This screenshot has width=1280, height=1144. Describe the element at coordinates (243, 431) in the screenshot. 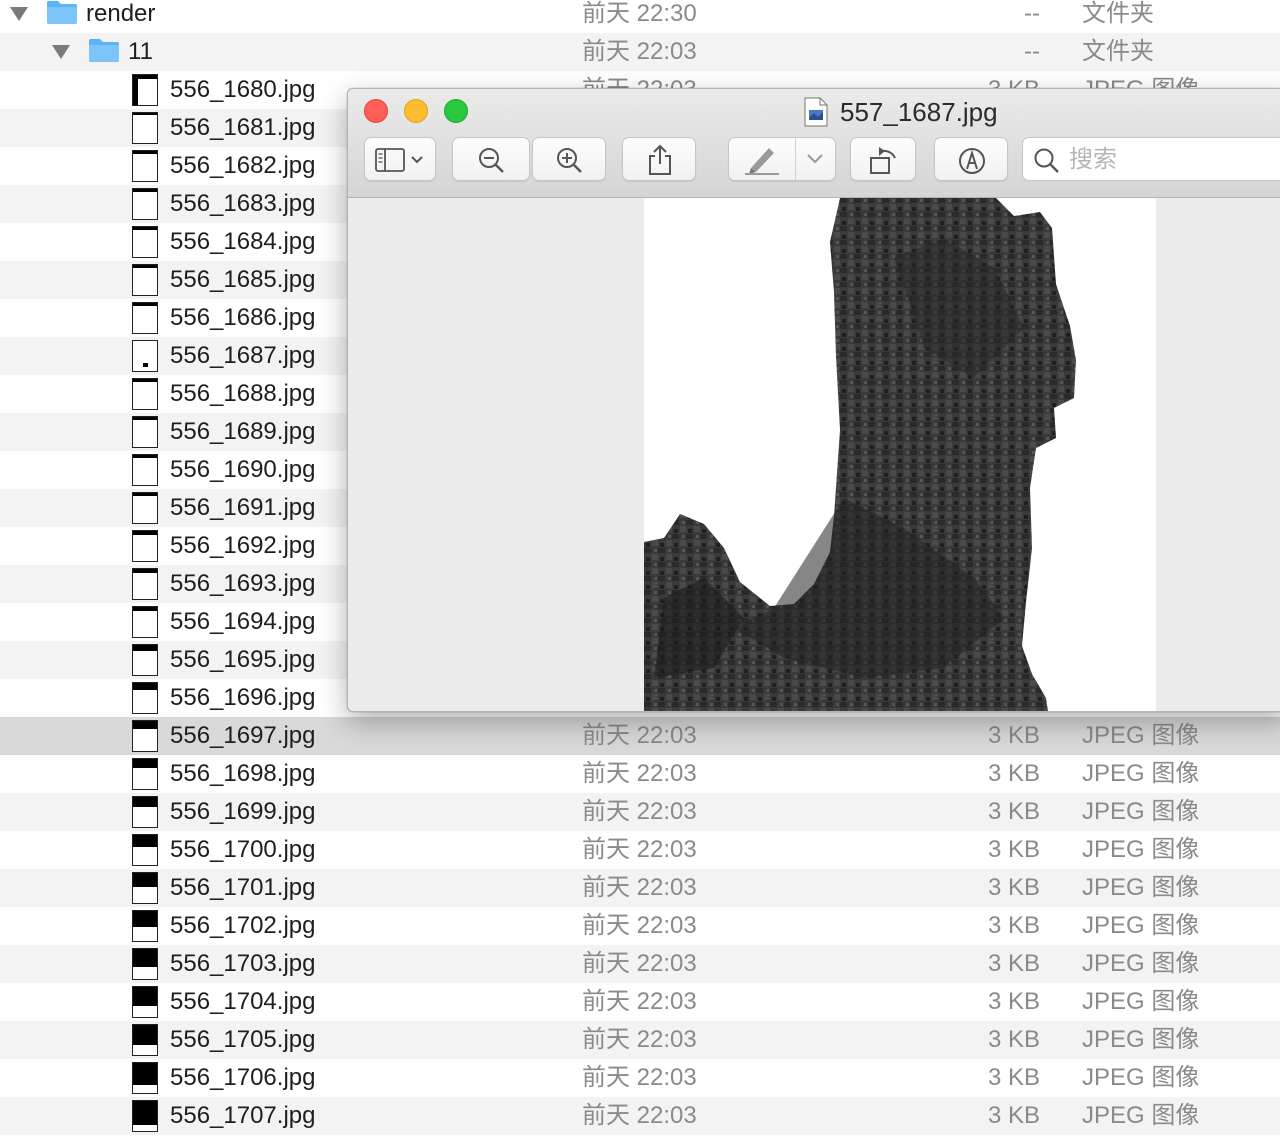

I see `file-name: 556_1689.jpg` at that location.